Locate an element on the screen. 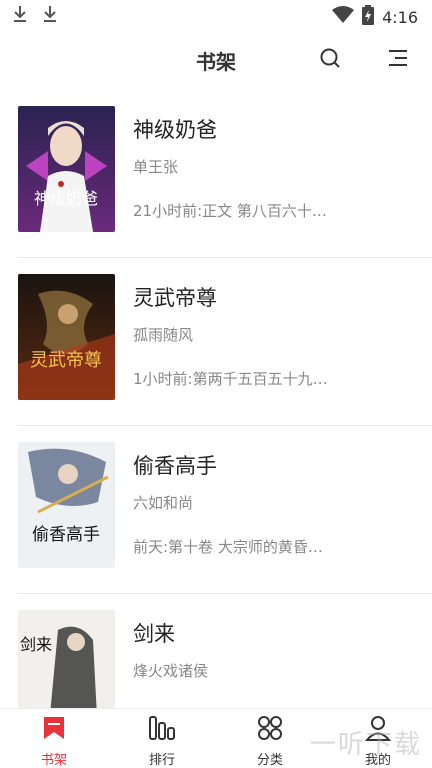 The height and width of the screenshot is (768, 432). book-title: 神级奶爸 is located at coordinates (175, 130).